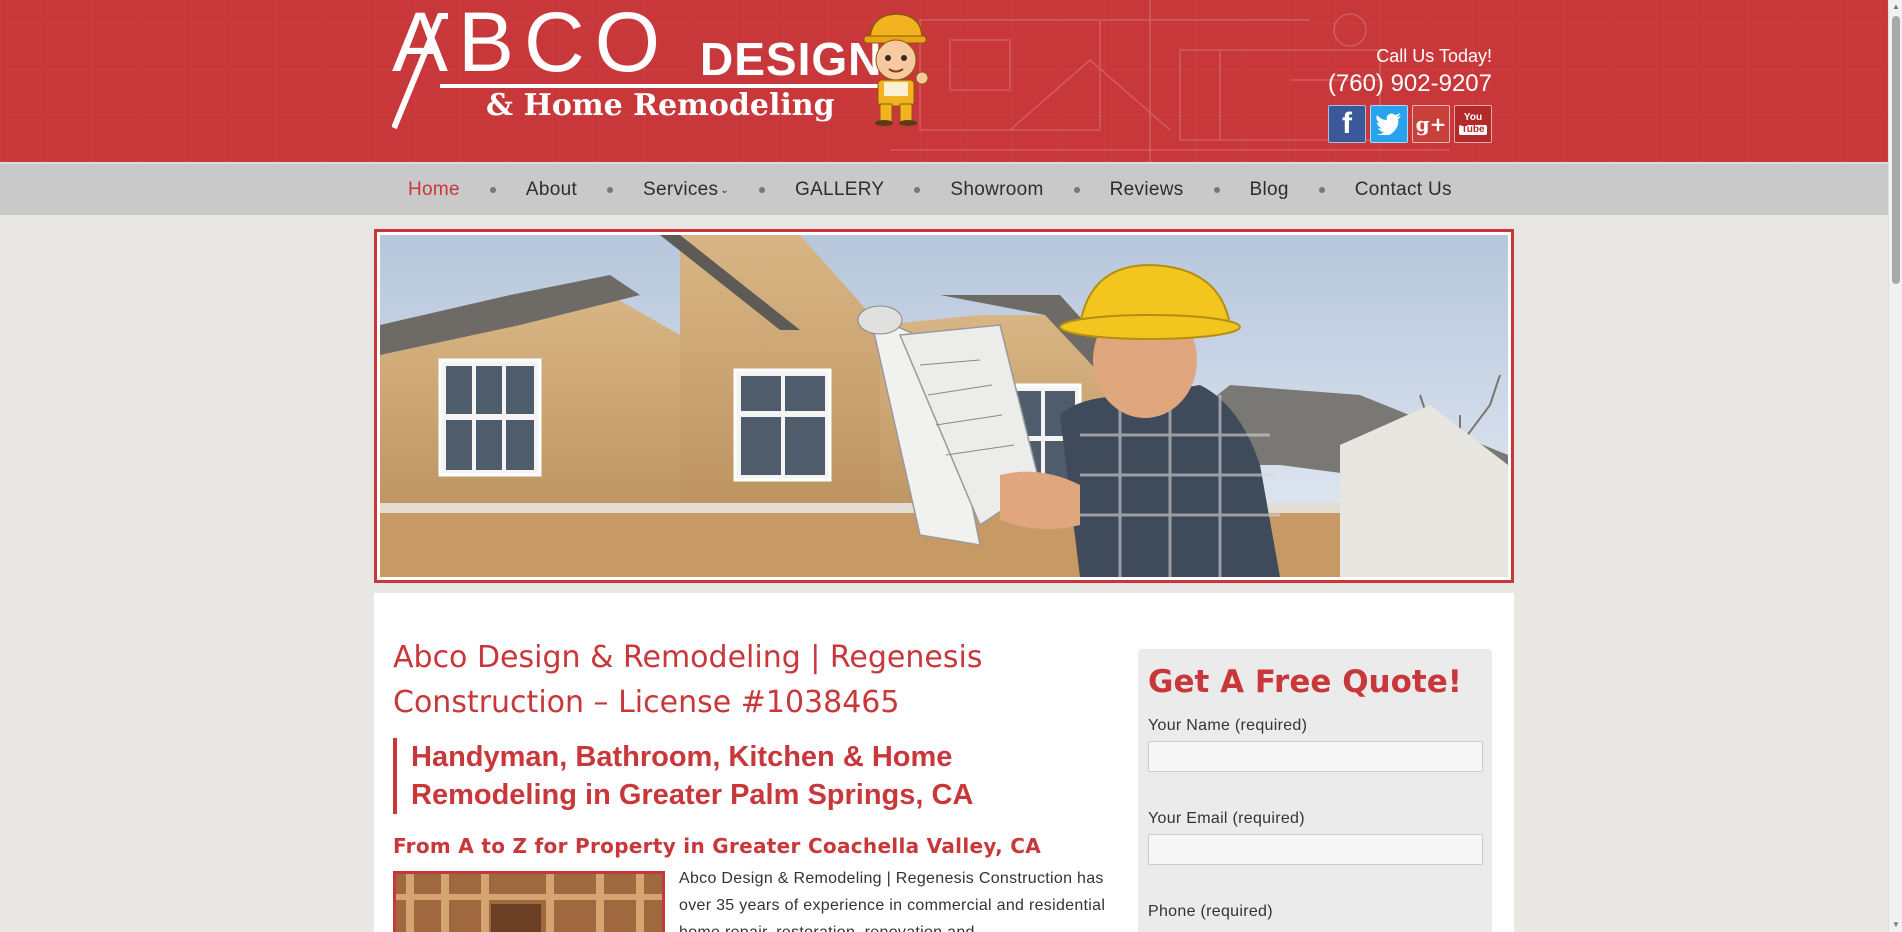 Image resolution: width=1902 pixels, height=932 pixels. I want to click on email-field, so click(1315, 849).